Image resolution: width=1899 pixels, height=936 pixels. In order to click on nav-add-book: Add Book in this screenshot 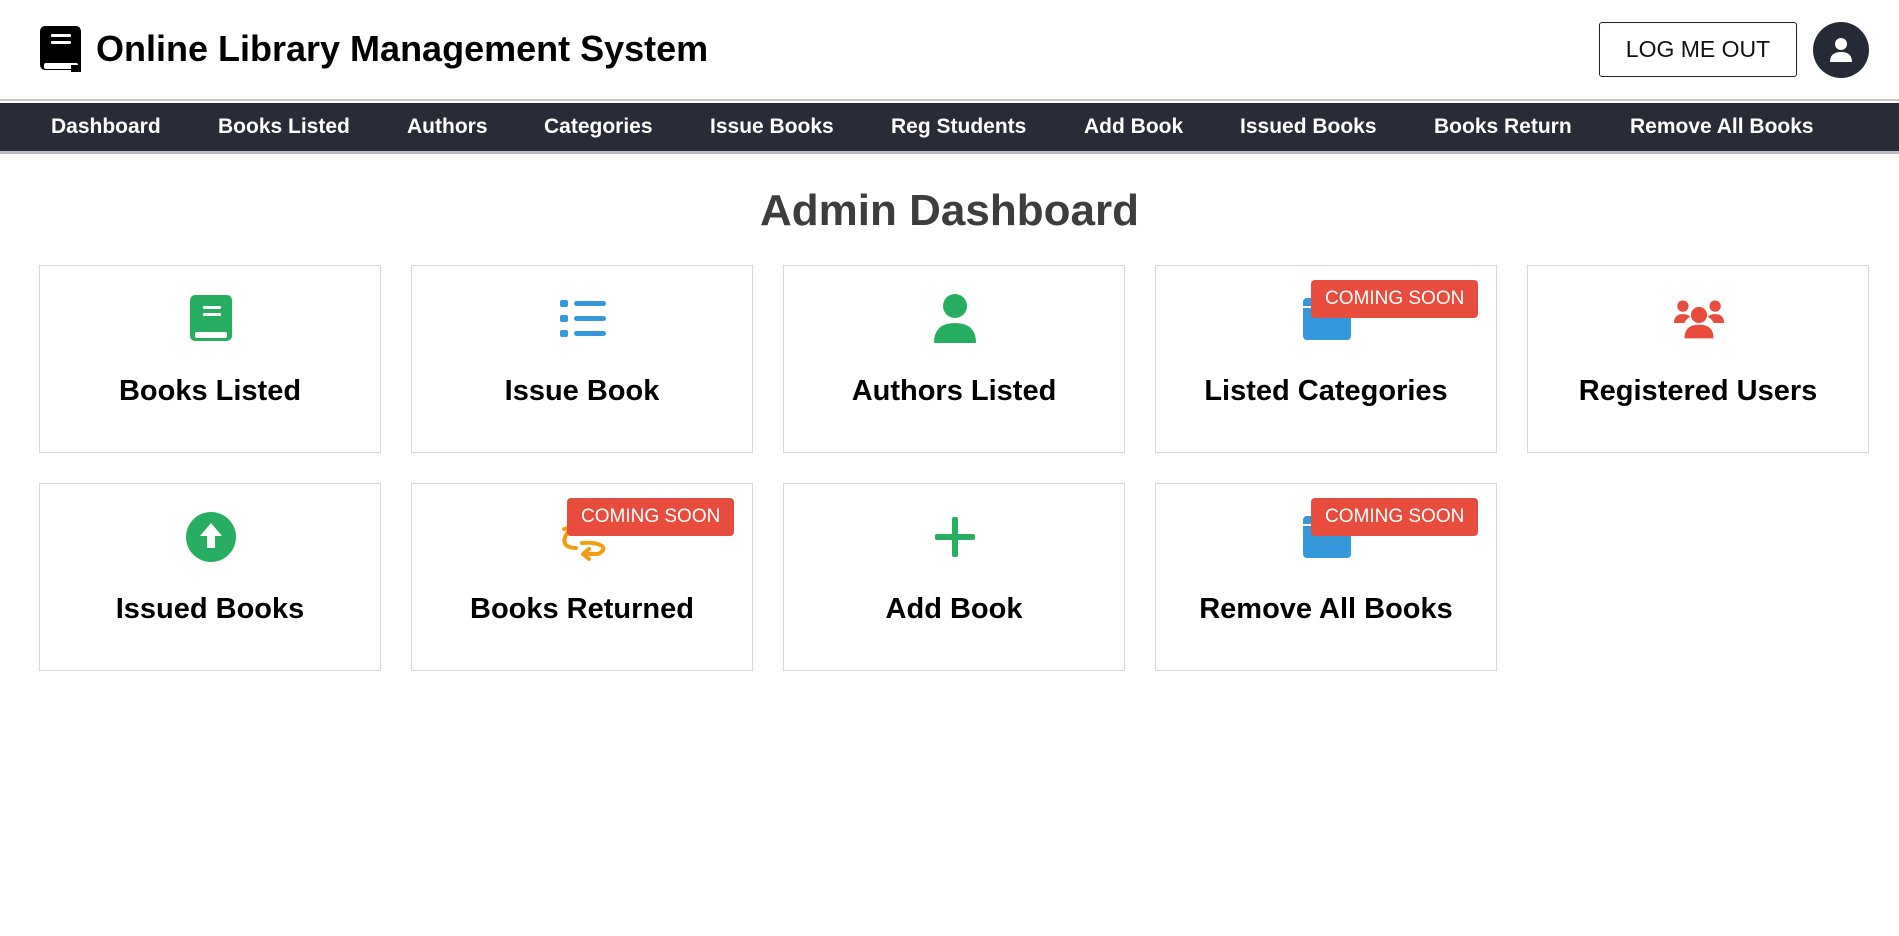, I will do `click(1133, 127)`.